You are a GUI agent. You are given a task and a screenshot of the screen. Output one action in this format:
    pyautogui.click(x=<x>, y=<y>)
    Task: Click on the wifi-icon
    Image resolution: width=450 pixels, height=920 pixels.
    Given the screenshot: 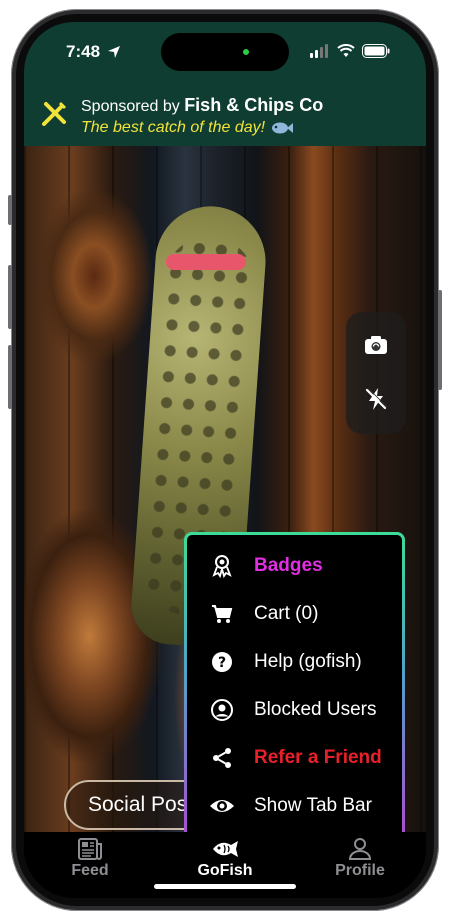 What is the action you would take?
    pyautogui.click(x=346, y=50)
    